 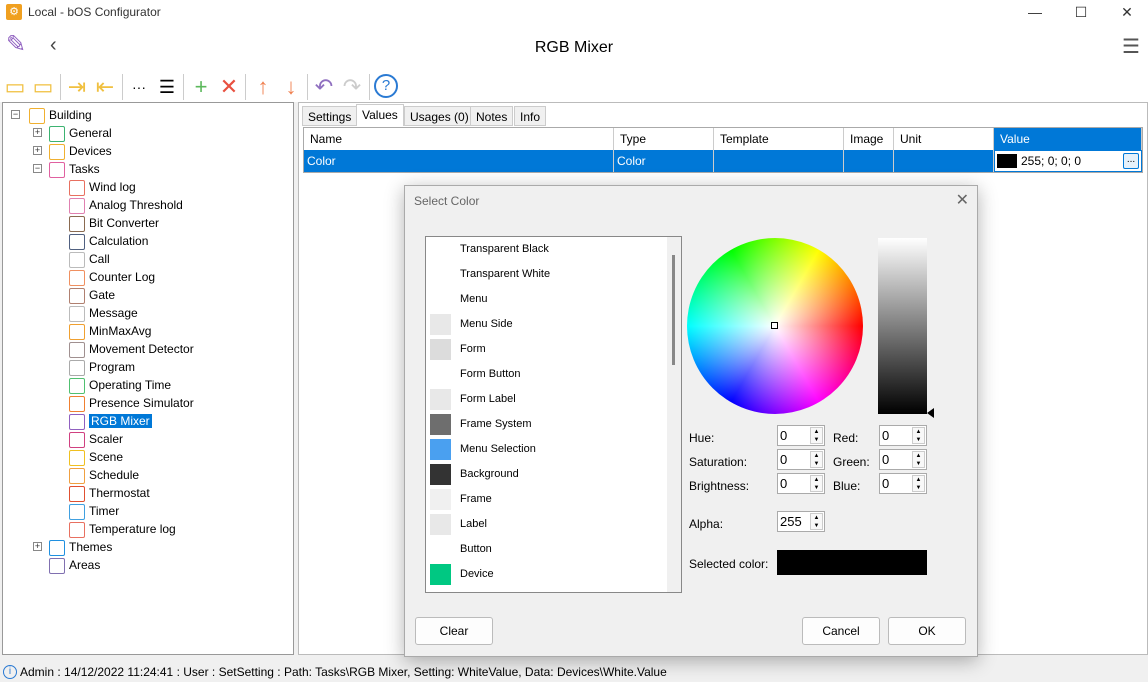 What do you see at coordinates (263, 87) in the screenshot?
I see `move-up-icon: ↑` at bounding box center [263, 87].